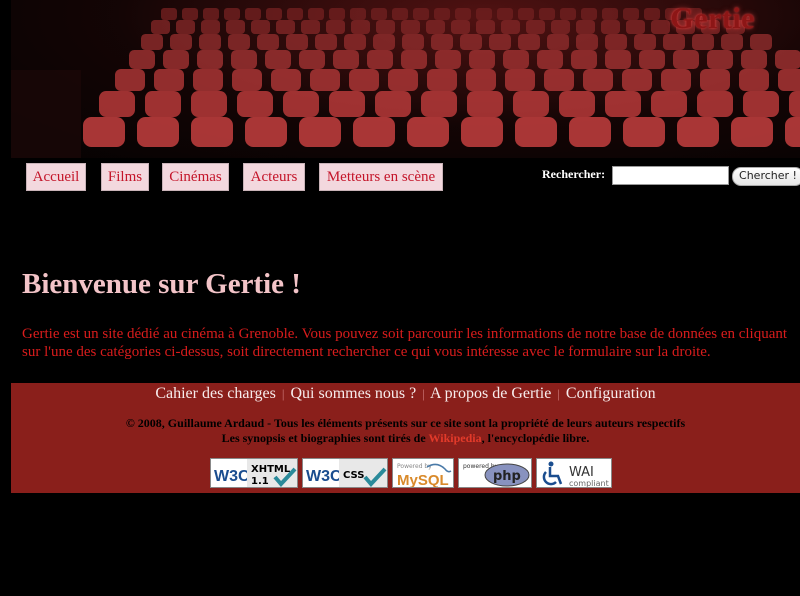 The width and height of the screenshot is (800, 596). I want to click on footer-link-cahier: Cahier des charges, so click(215, 393).